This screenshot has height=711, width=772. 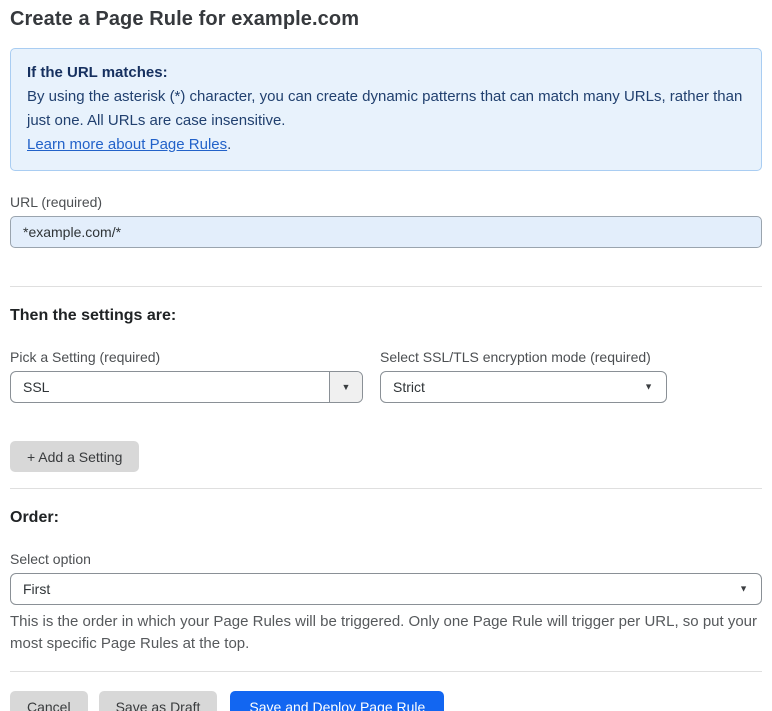 What do you see at coordinates (127, 144) in the screenshot?
I see `learn-more-link: Learn more about Page Rules` at bounding box center [127, 144].